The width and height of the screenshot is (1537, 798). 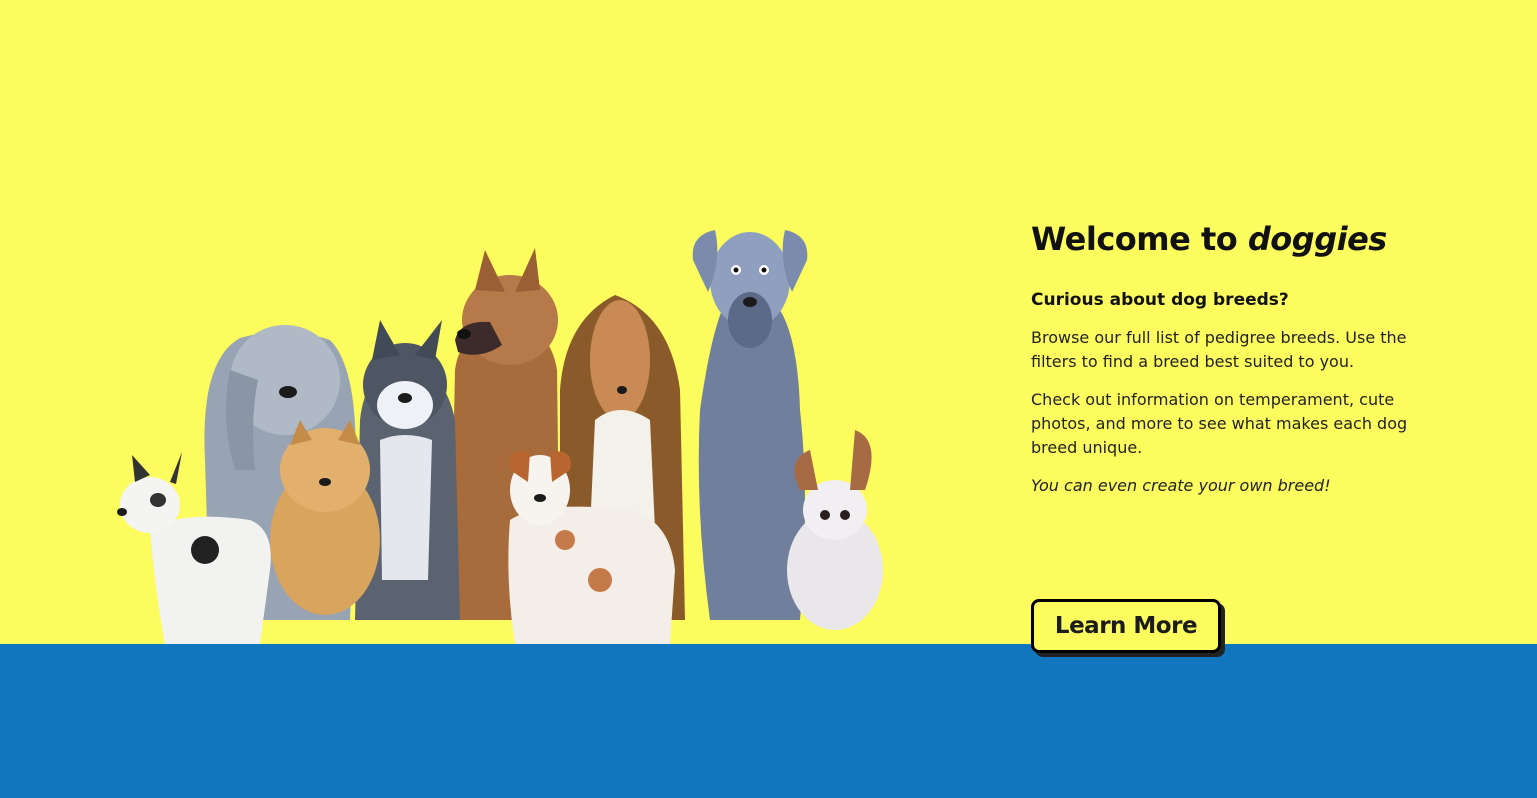 What do you see at coordinates (325, 517) in the screenshot?
I see `pomeranian-dog` at bounding box center [325, 517].